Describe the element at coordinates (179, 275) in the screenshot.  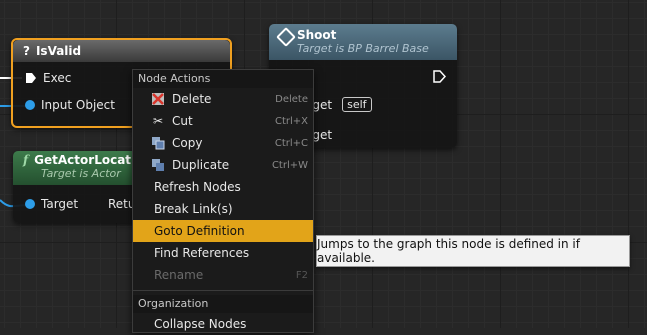
I see `menu-item-label: Rename` at that location.